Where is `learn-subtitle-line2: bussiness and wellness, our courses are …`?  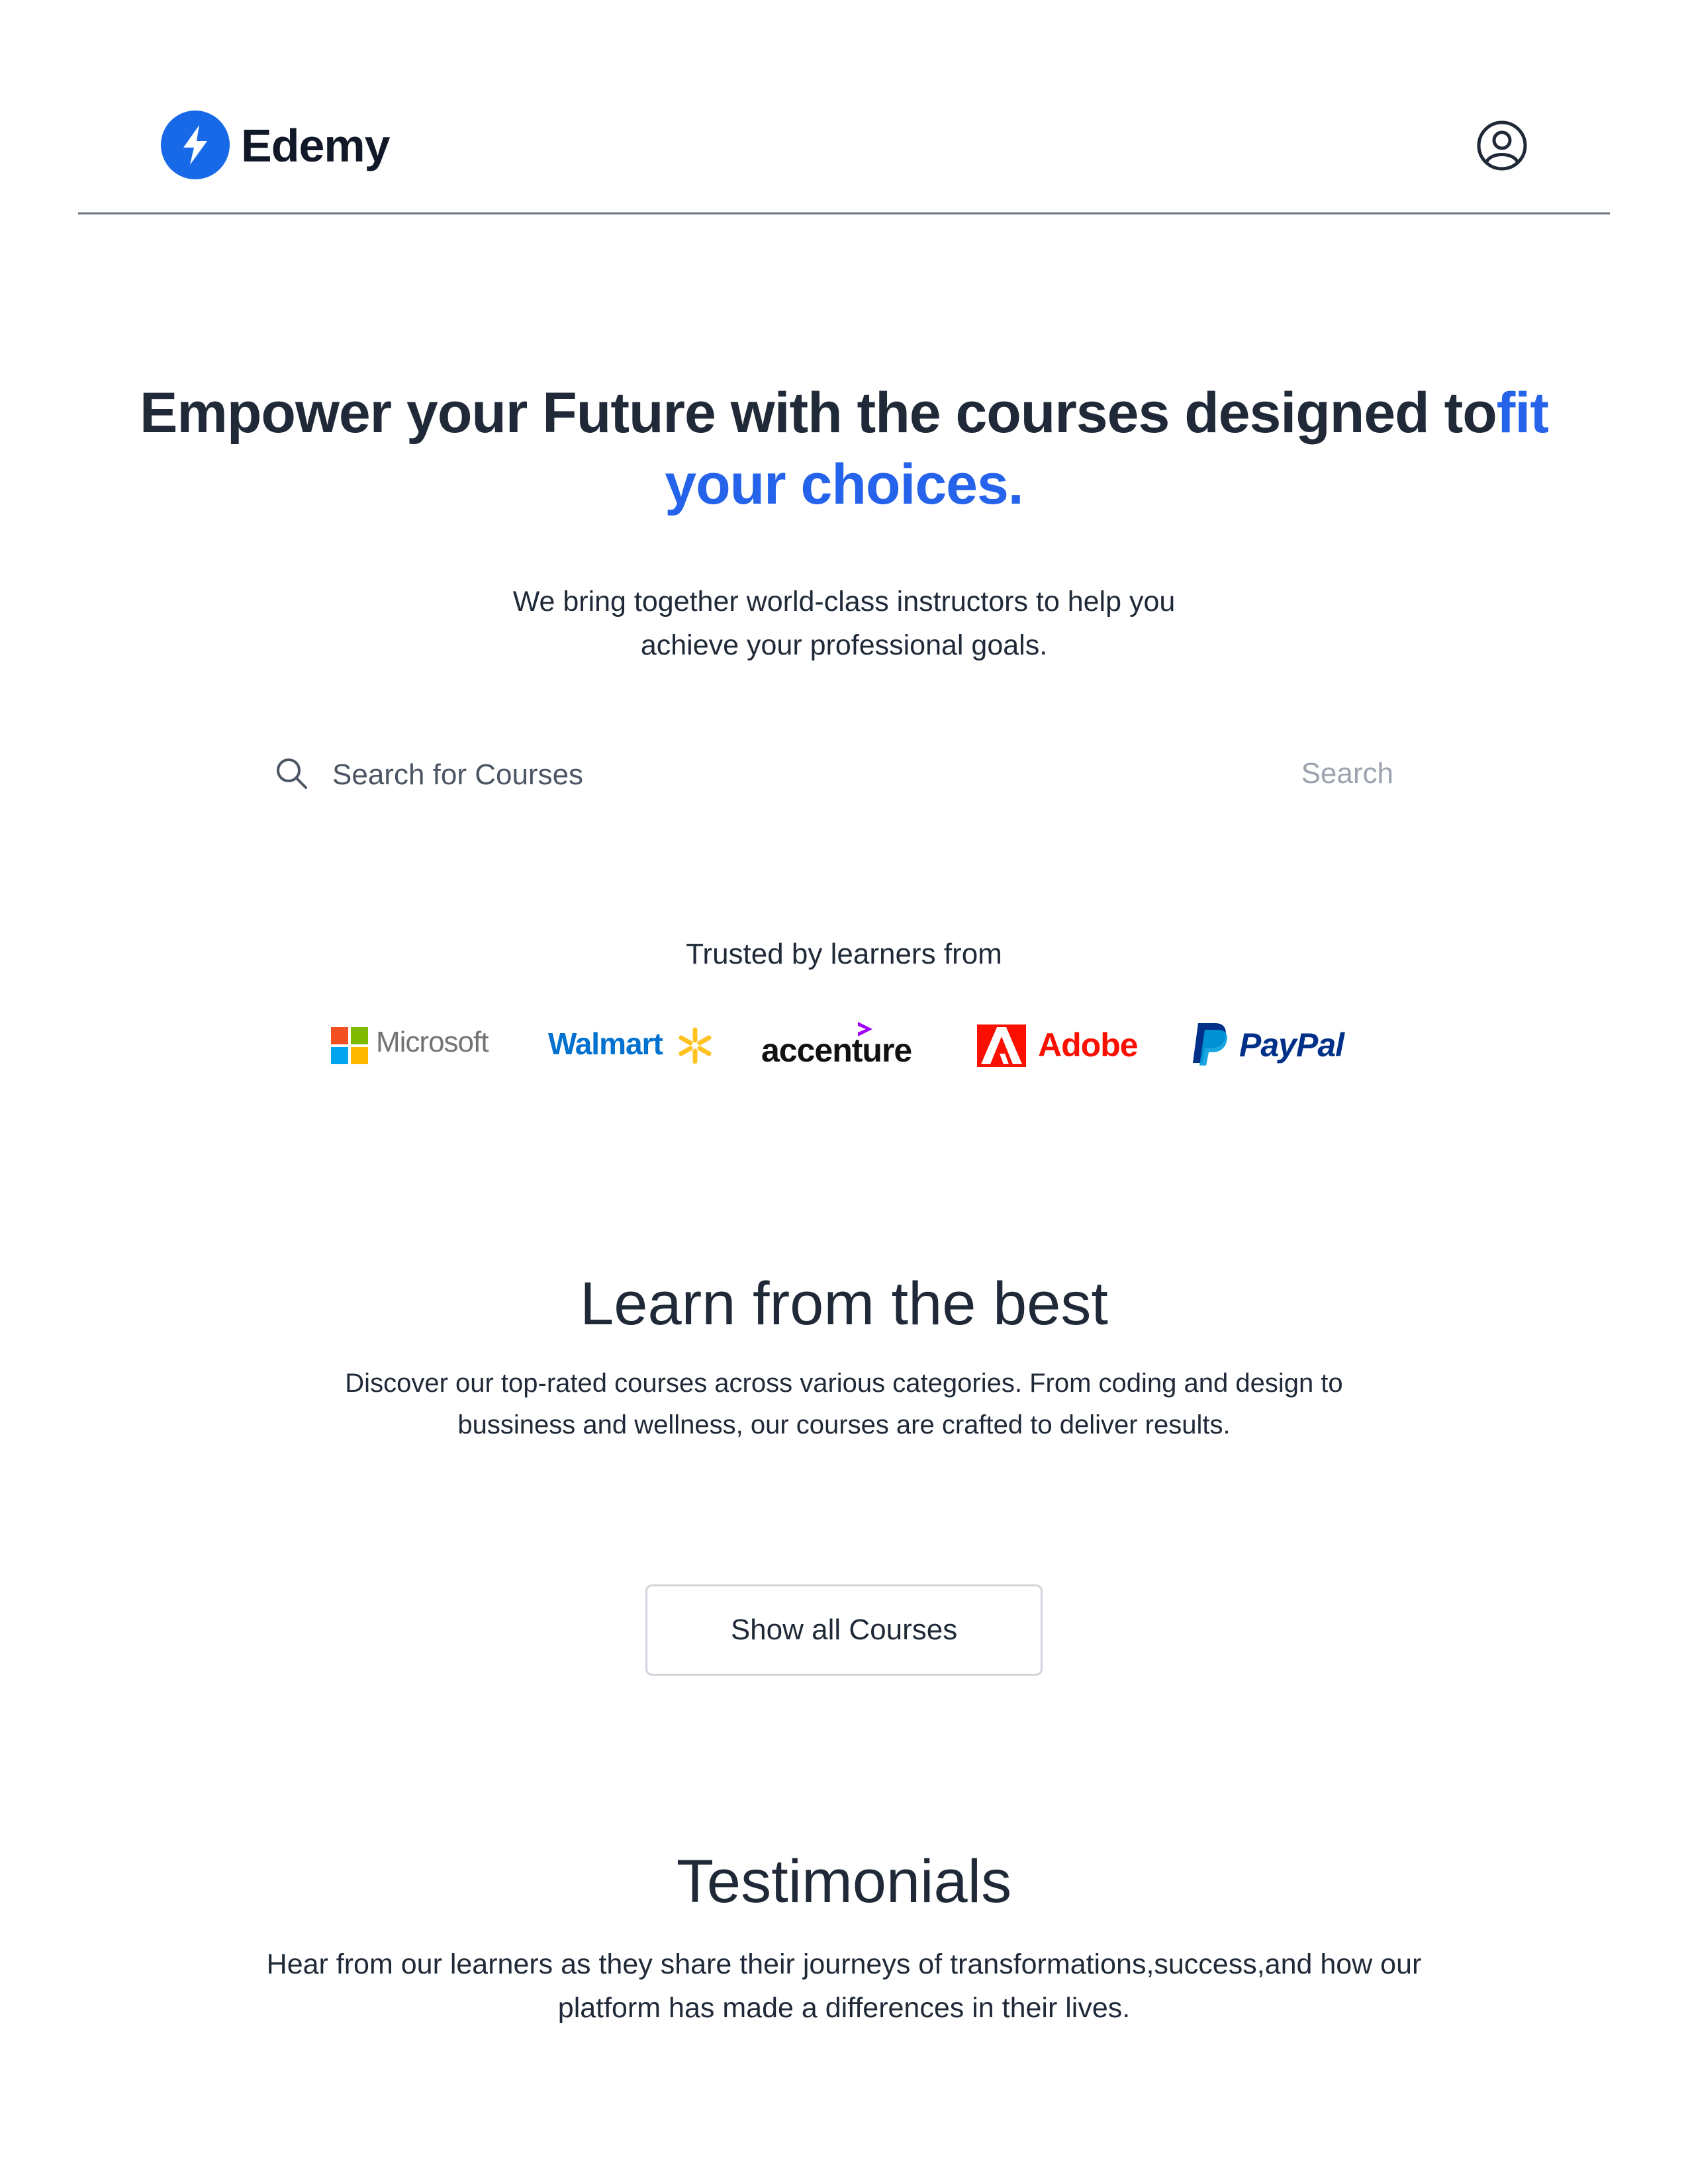 learn-subtitle-line2: bussiness and wellness, our courses are … is located at coordinates (844, 1425).